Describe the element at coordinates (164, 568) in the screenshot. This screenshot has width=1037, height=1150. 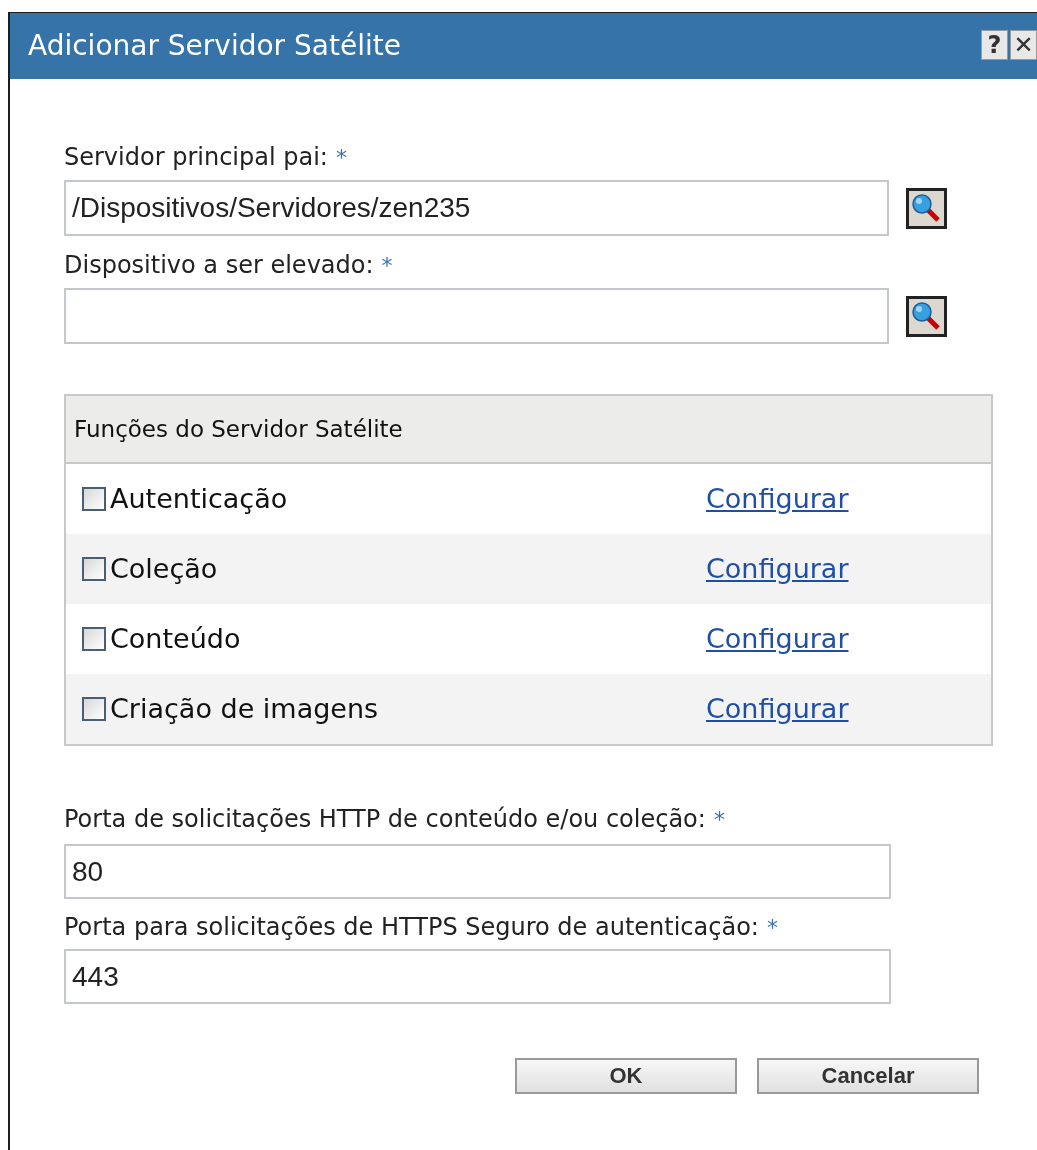
I see `role-label: Coleção` at that location.